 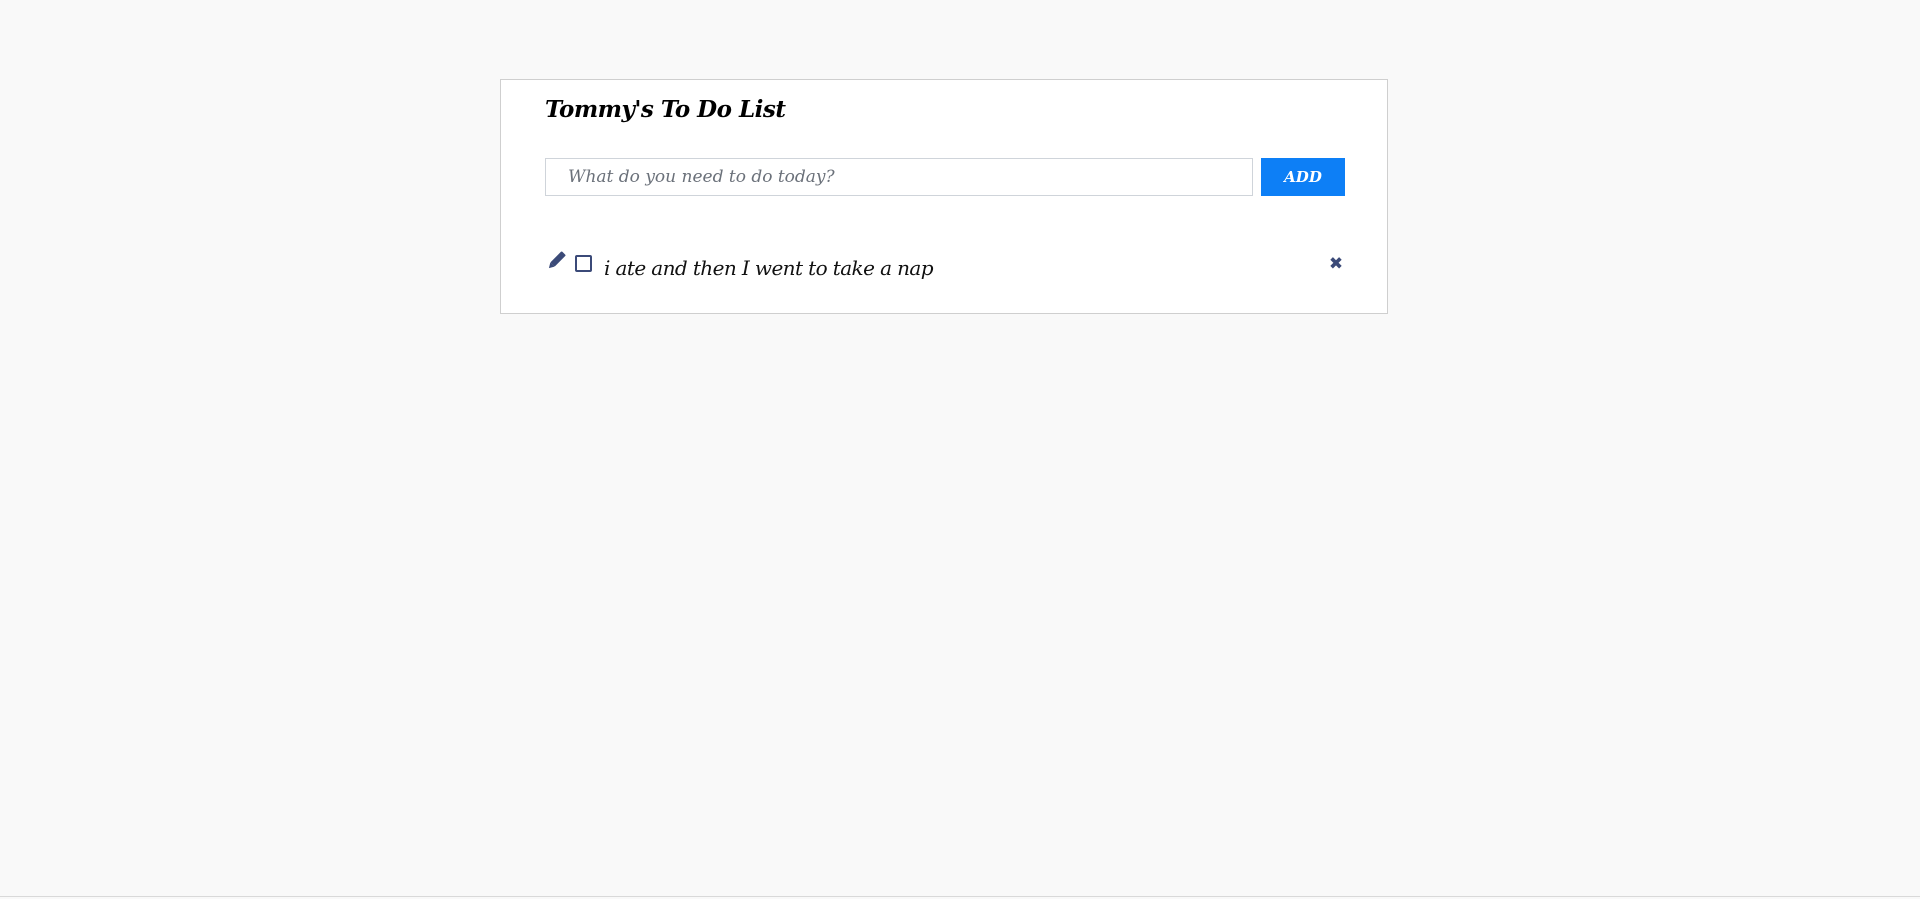 What do you see at coordinates (583, 263) in the screenshot?
I see `todo-checkbox` at bounding box center [583, 263].